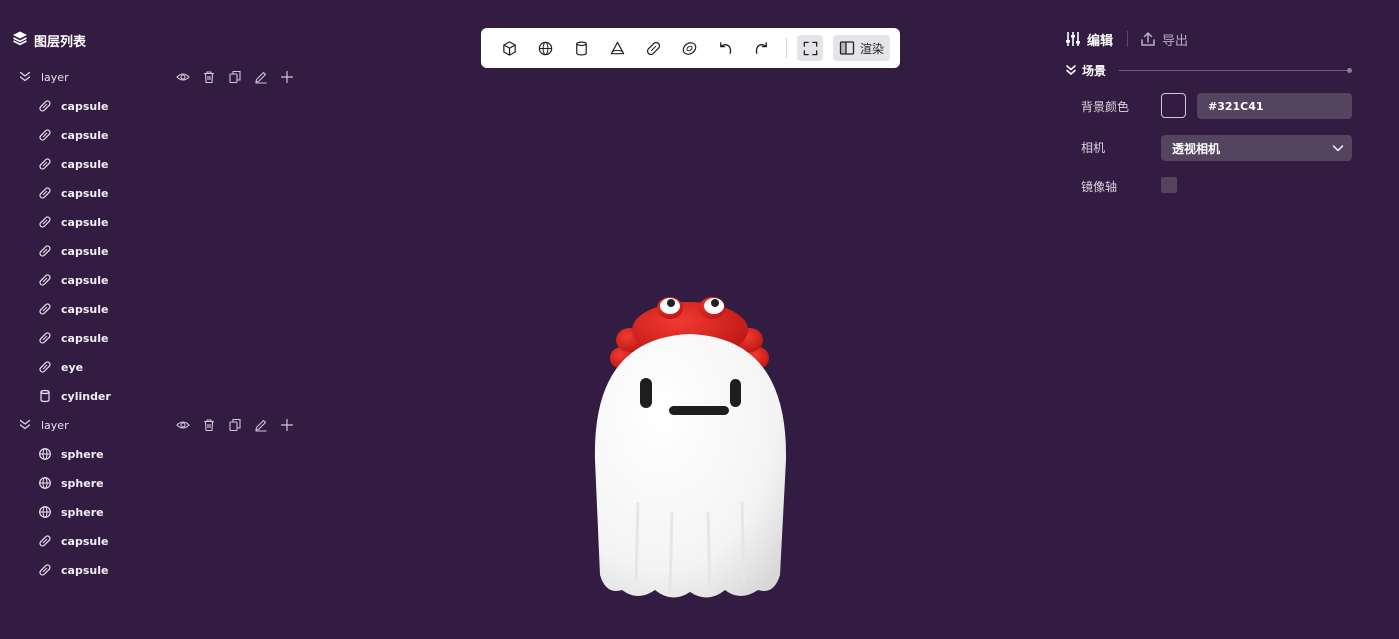 This screenshot has width=1399, height=639. I want to click on redo-icon, so click(761, 47).